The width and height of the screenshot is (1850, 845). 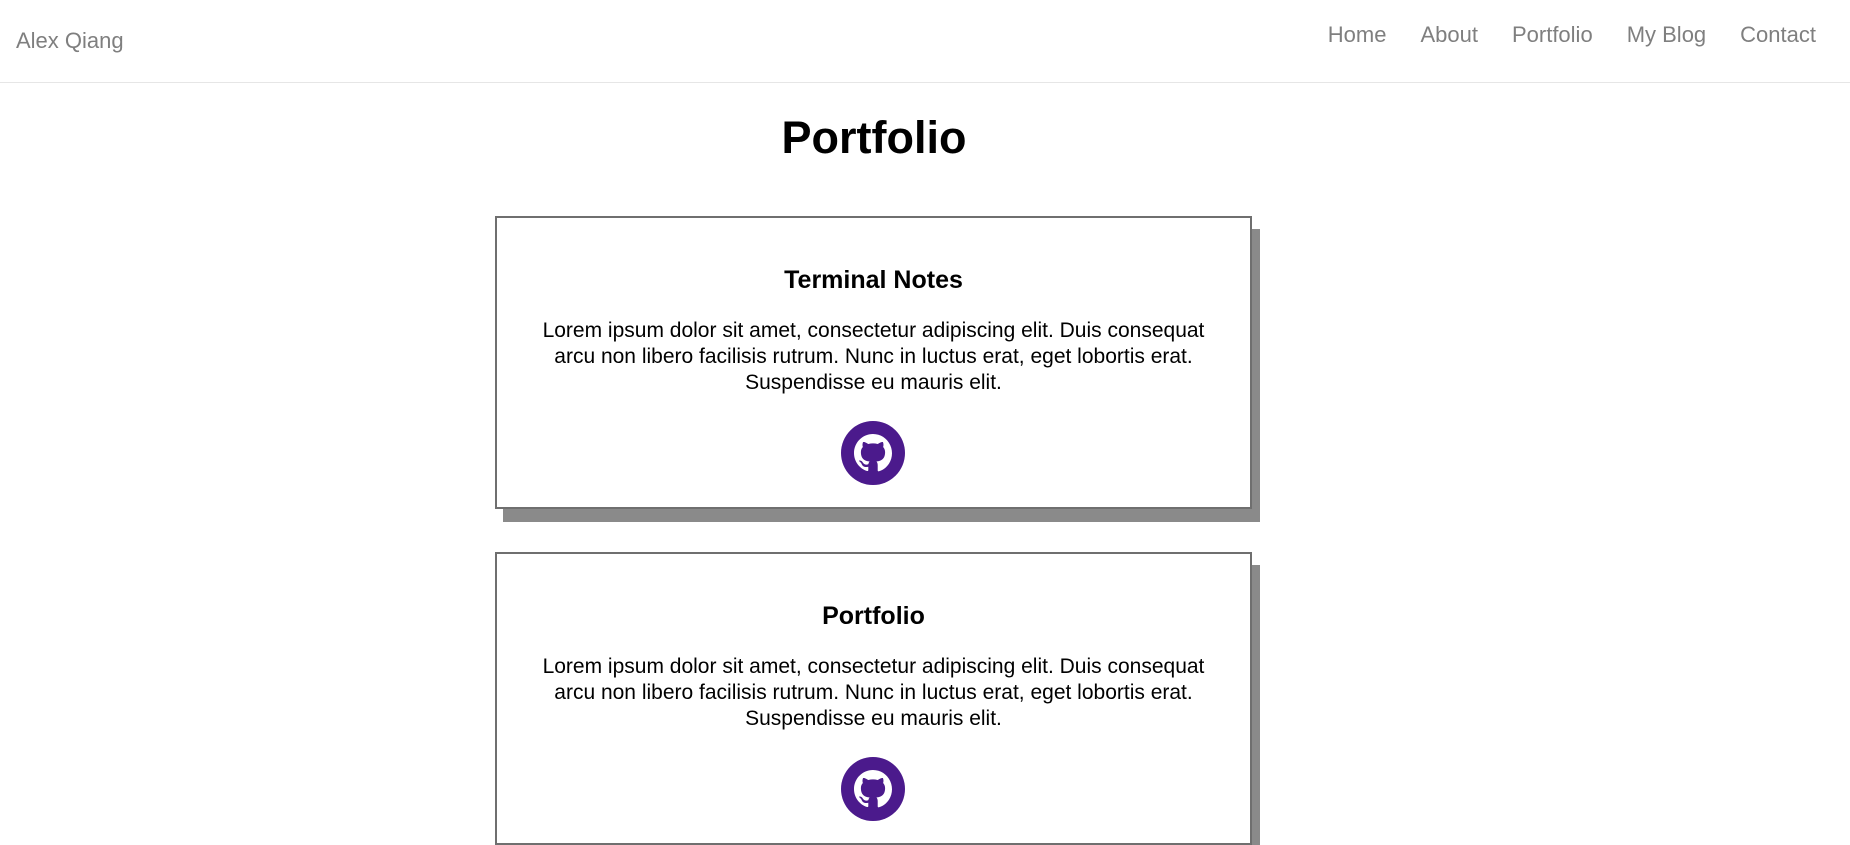 I want to click on nav-link-home: Home, so click(x=1357, y=35).